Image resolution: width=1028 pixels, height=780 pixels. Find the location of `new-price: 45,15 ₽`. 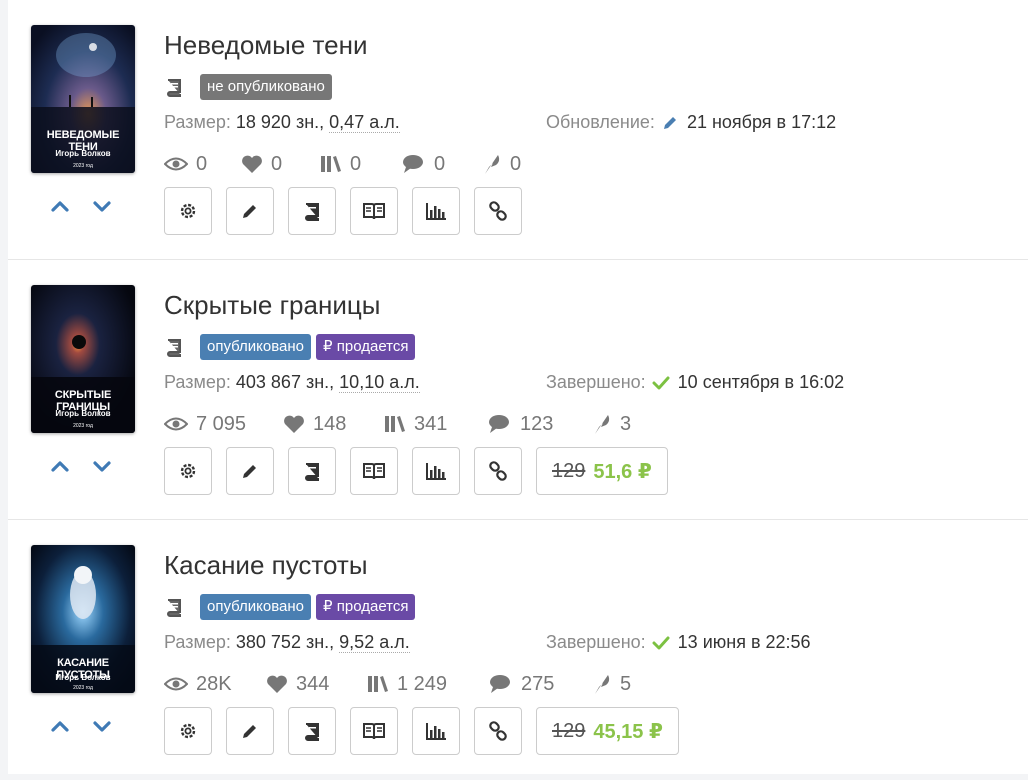

new-price: 45,15 ₽ is located at coordinates (628, 731).